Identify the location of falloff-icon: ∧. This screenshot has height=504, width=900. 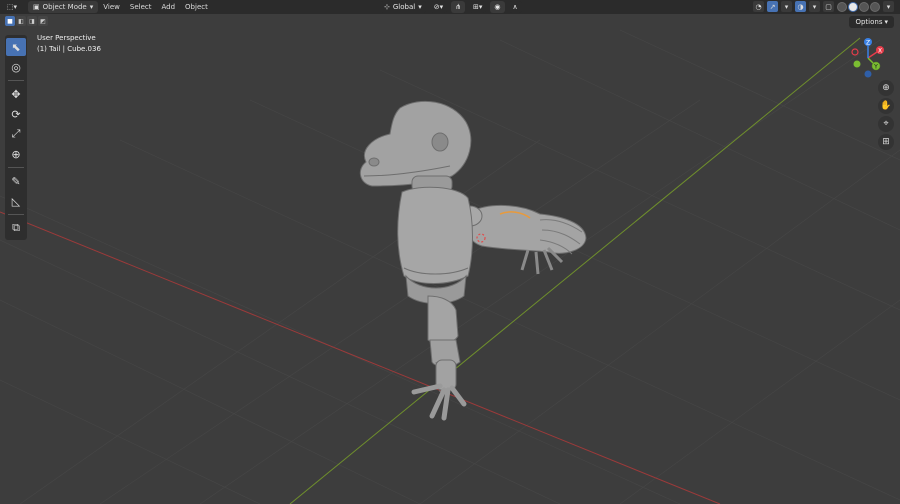
(515, 7).